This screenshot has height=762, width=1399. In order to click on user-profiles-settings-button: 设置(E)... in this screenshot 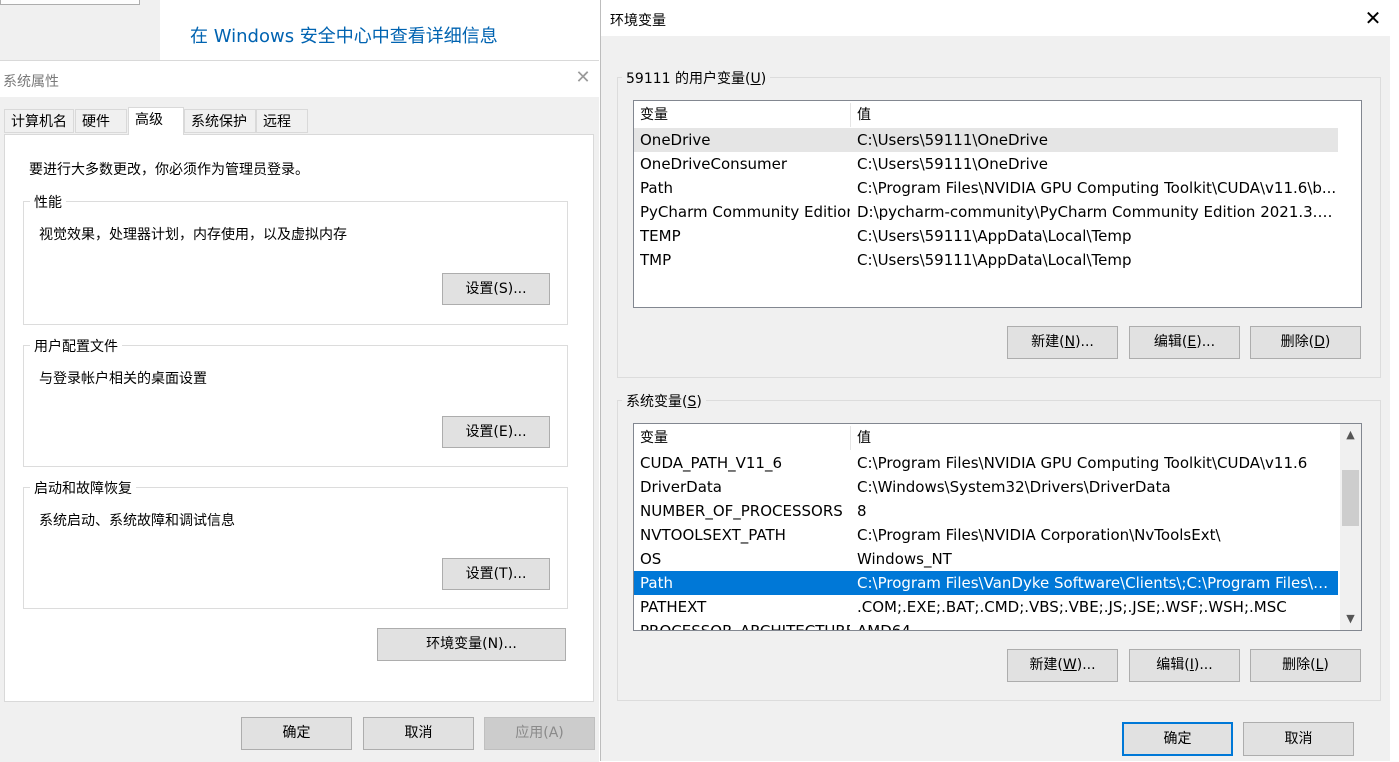, I will do `click(496, 432)`.